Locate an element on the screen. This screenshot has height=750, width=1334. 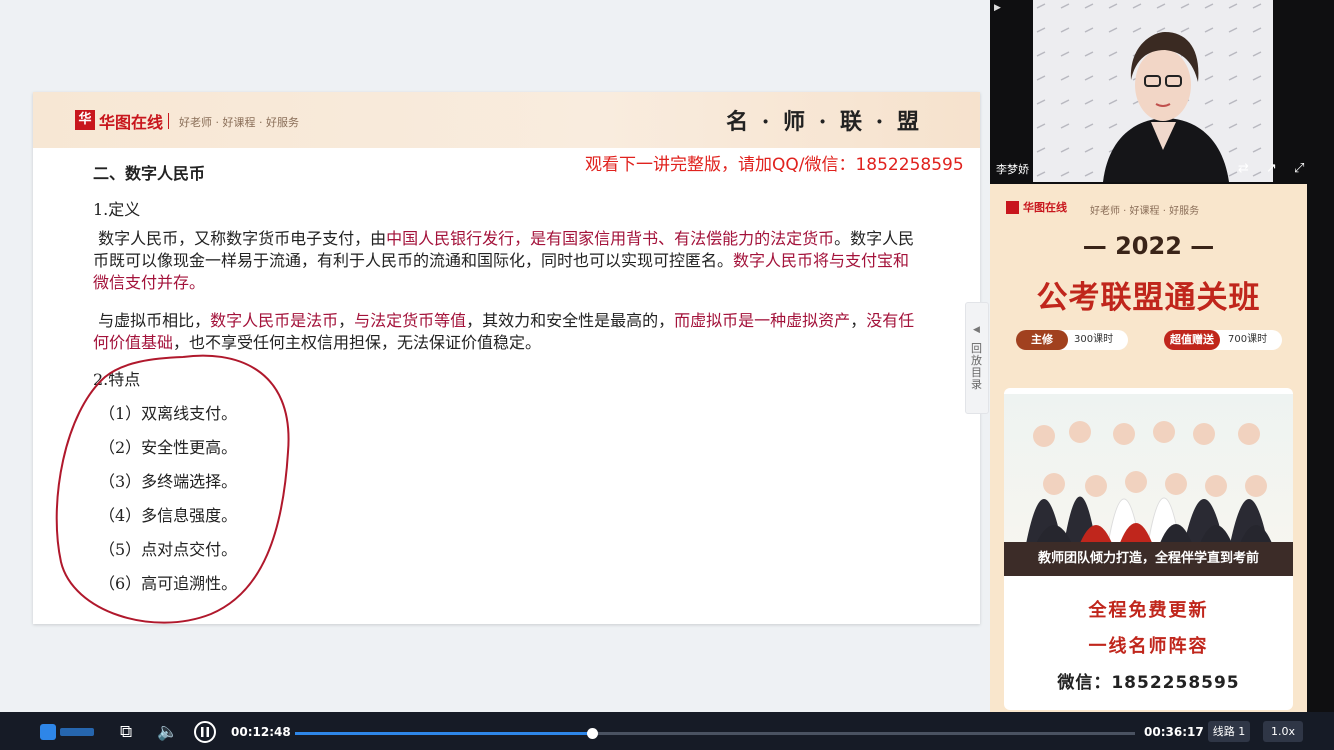
ad-year: — 2022 — is located at coordinates (1148, 246).